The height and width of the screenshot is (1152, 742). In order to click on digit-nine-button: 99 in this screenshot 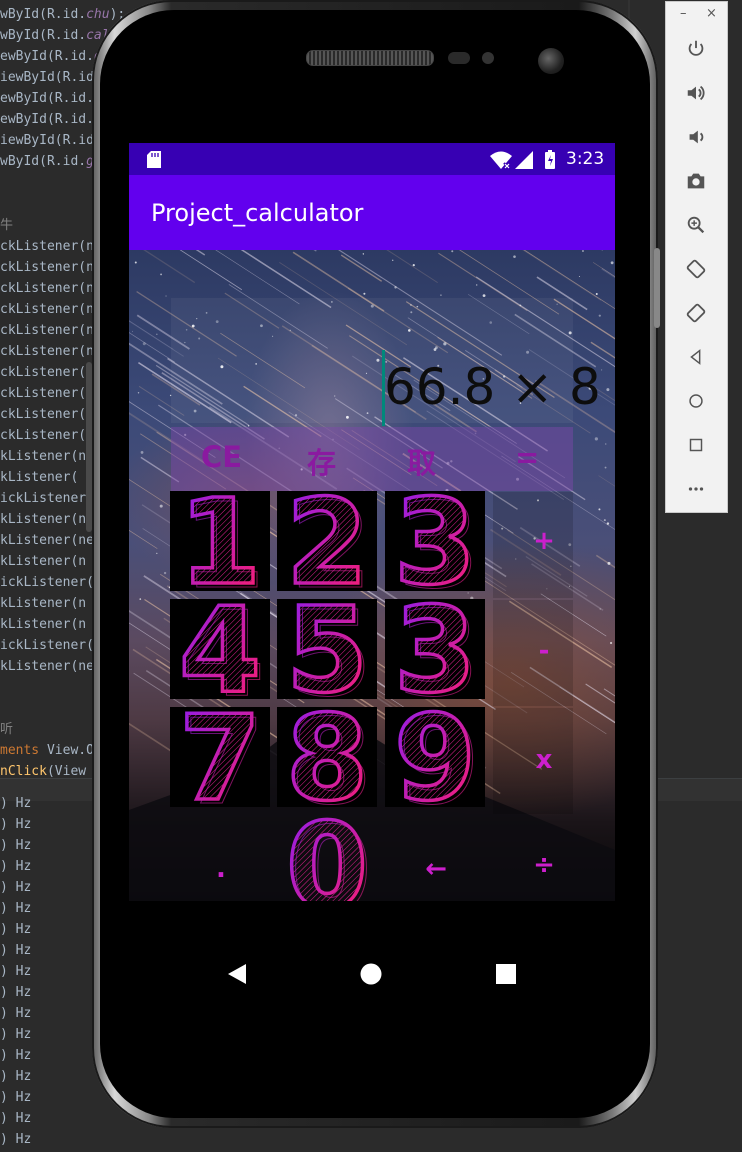, I will do `click(435, 757)`.